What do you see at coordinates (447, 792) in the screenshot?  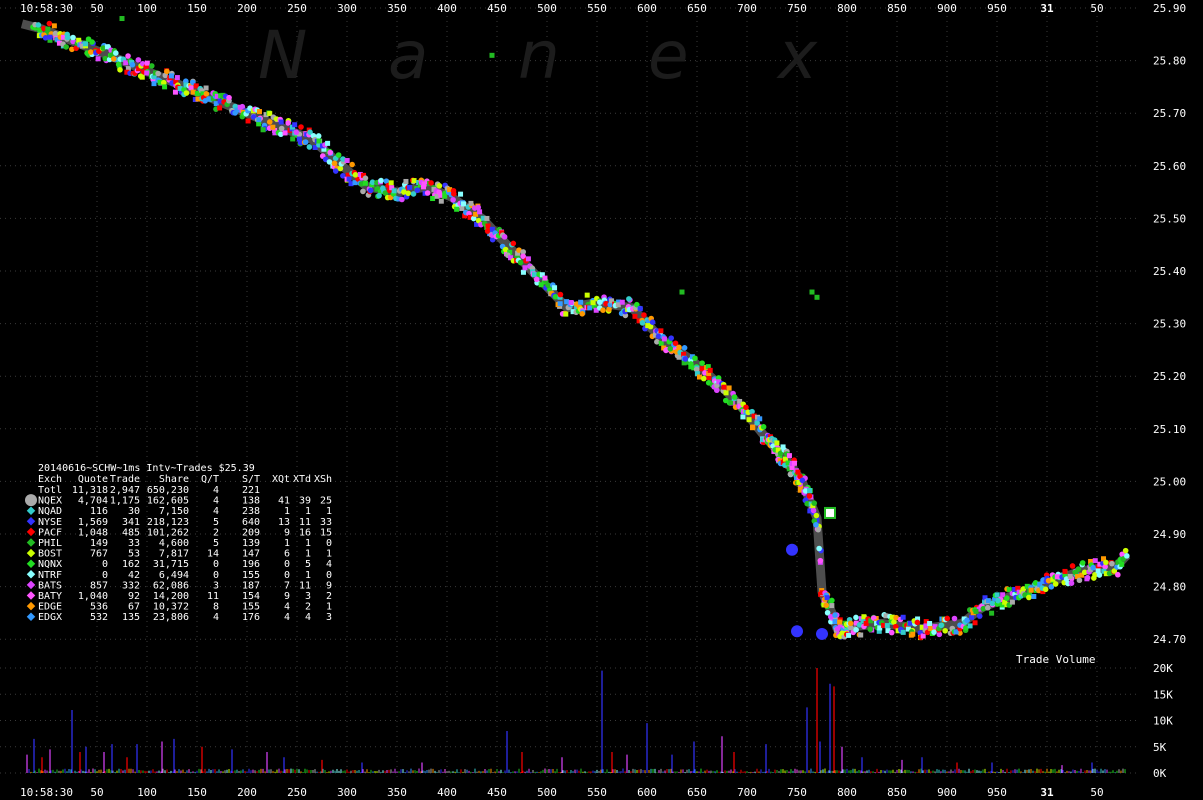 I see `x-tick-bottom: 400` at bounding box center [447, 792].